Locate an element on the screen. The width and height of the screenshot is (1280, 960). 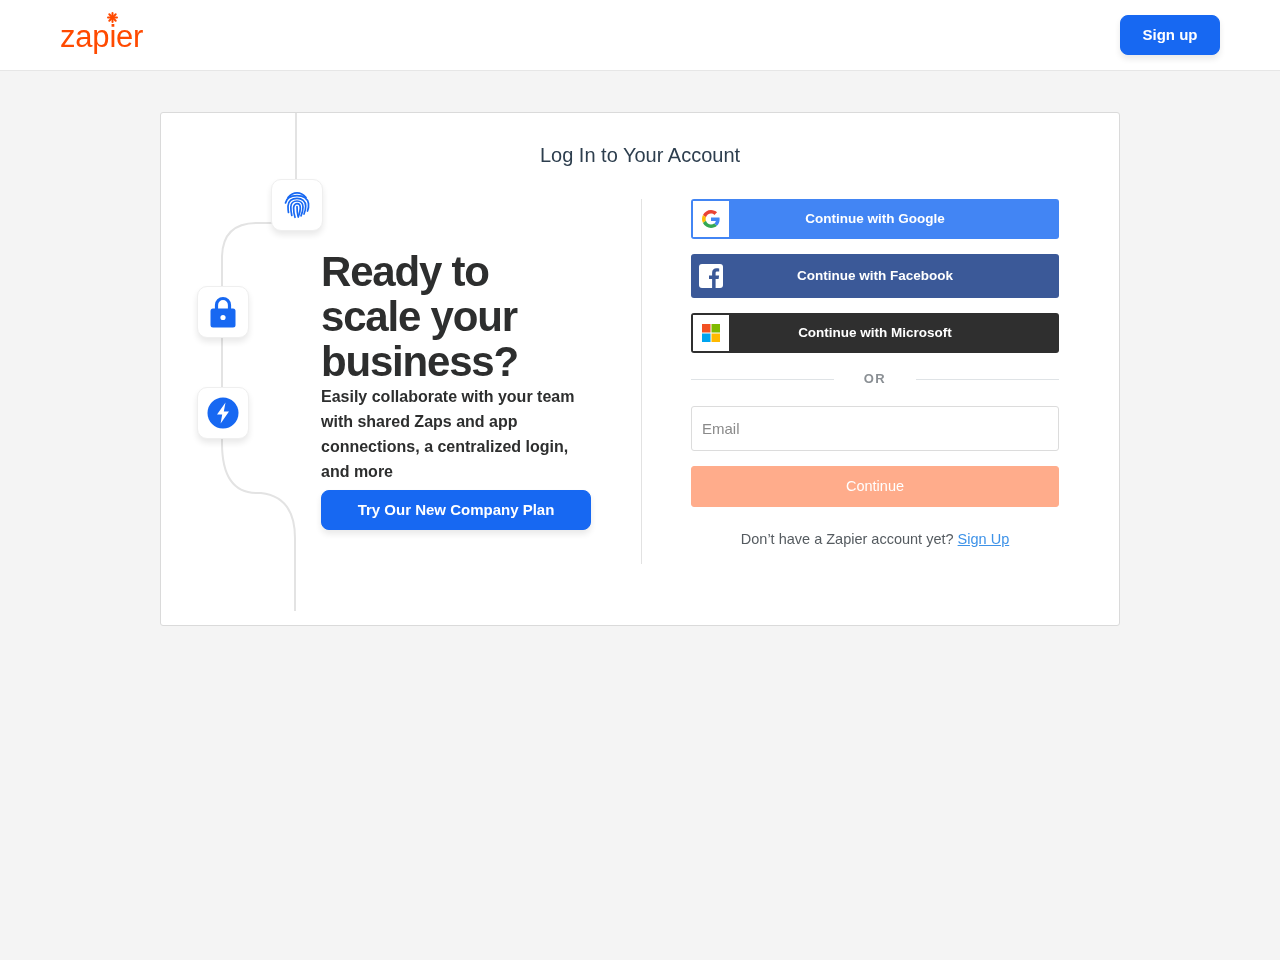
lock-icon is located at coordinates (223, 312).